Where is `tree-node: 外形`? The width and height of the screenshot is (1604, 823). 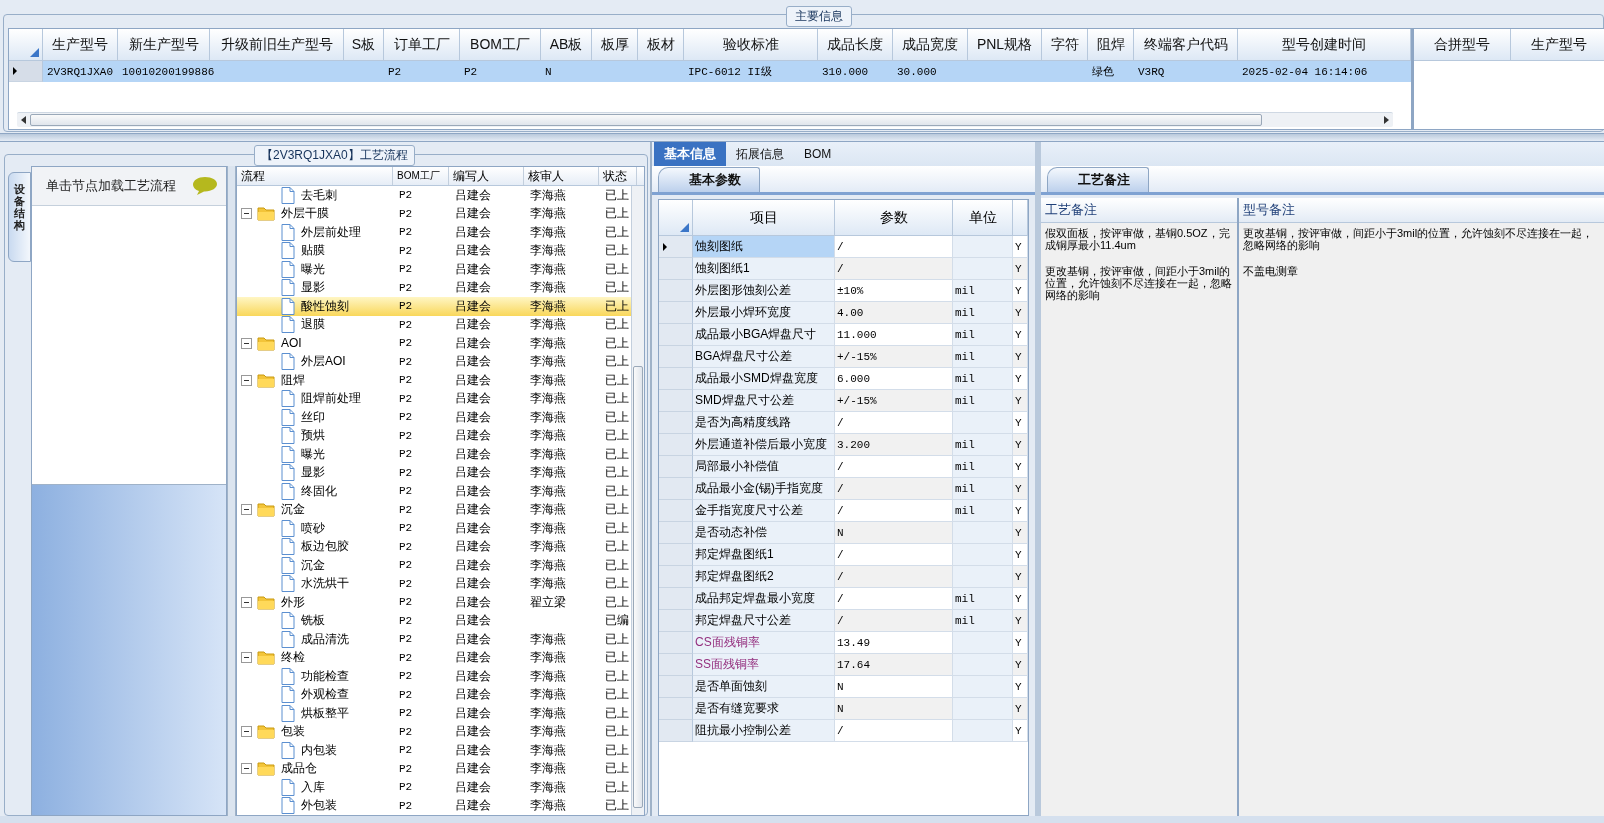 tree-node: 外形 is located at coordinates (291, 602).